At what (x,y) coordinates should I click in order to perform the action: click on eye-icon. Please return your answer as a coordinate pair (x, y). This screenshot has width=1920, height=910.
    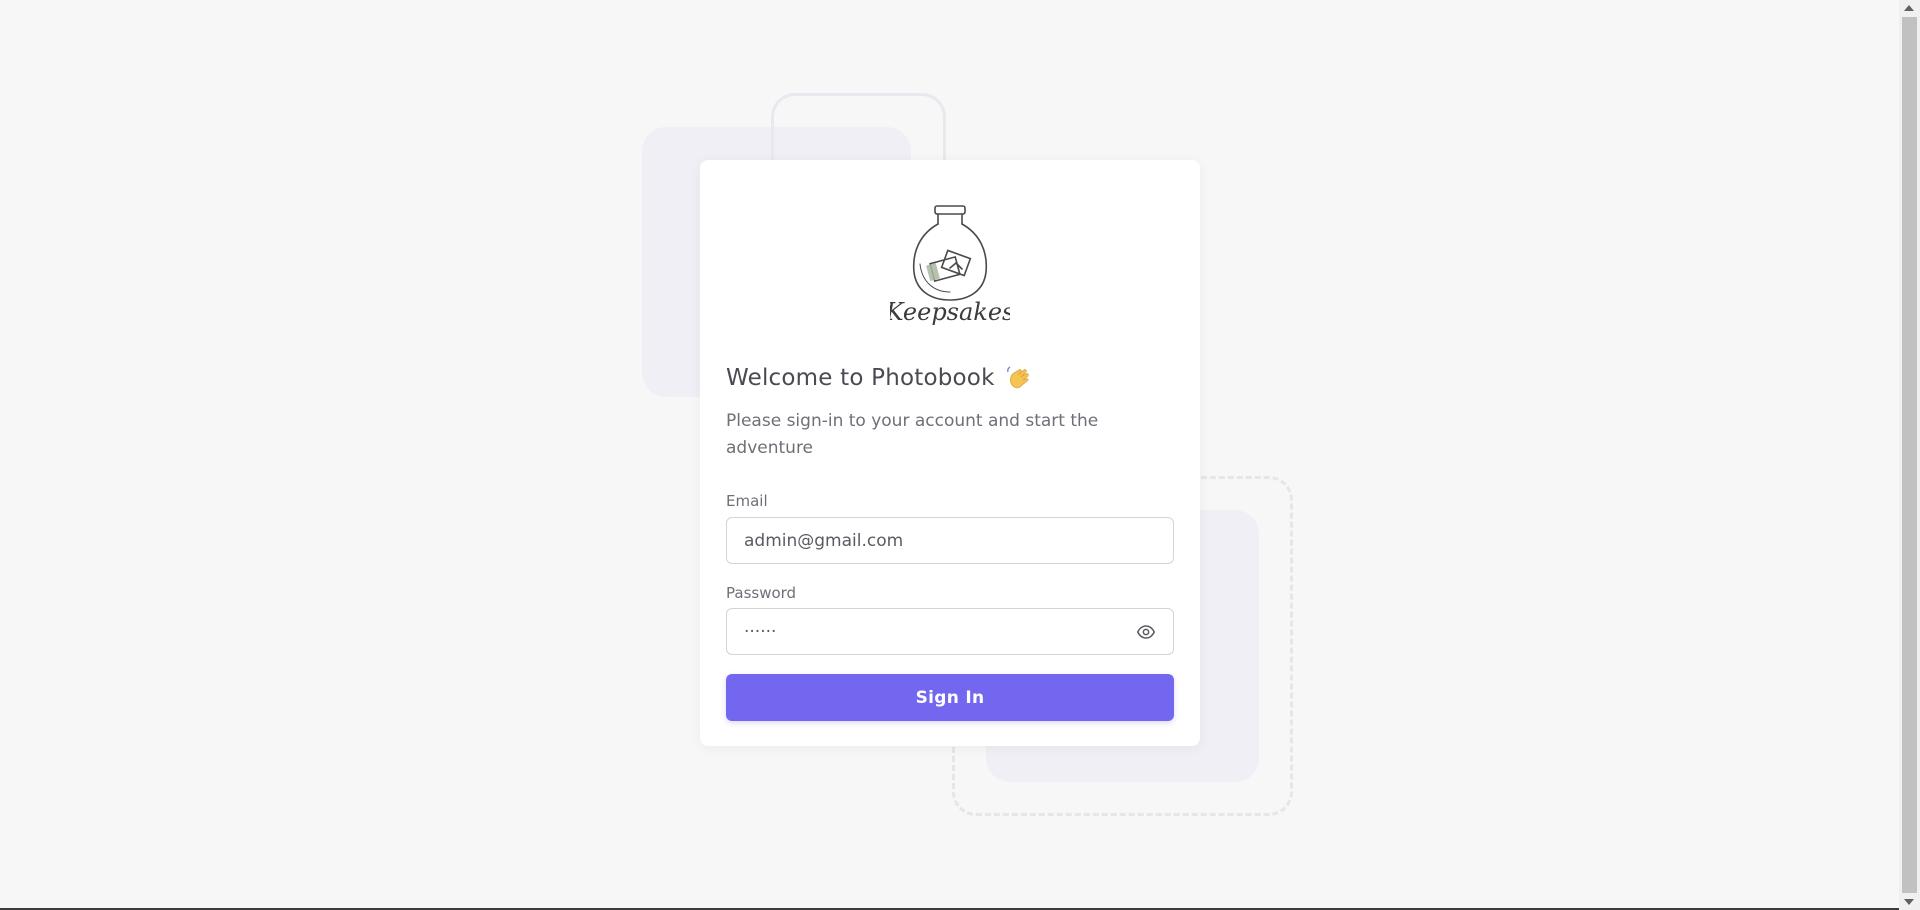
    Looking at the image, I should click on (1146, 632).